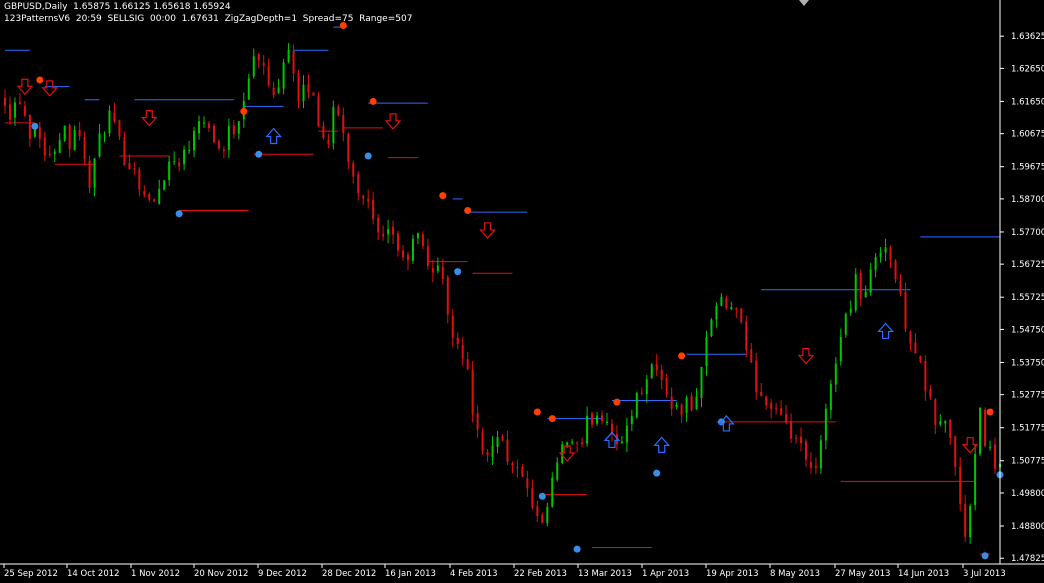 Image resolution: width=1044 pixels, height=583 pixels. I want to click on price-tick-label: 1.50775, so click(1027, 462).